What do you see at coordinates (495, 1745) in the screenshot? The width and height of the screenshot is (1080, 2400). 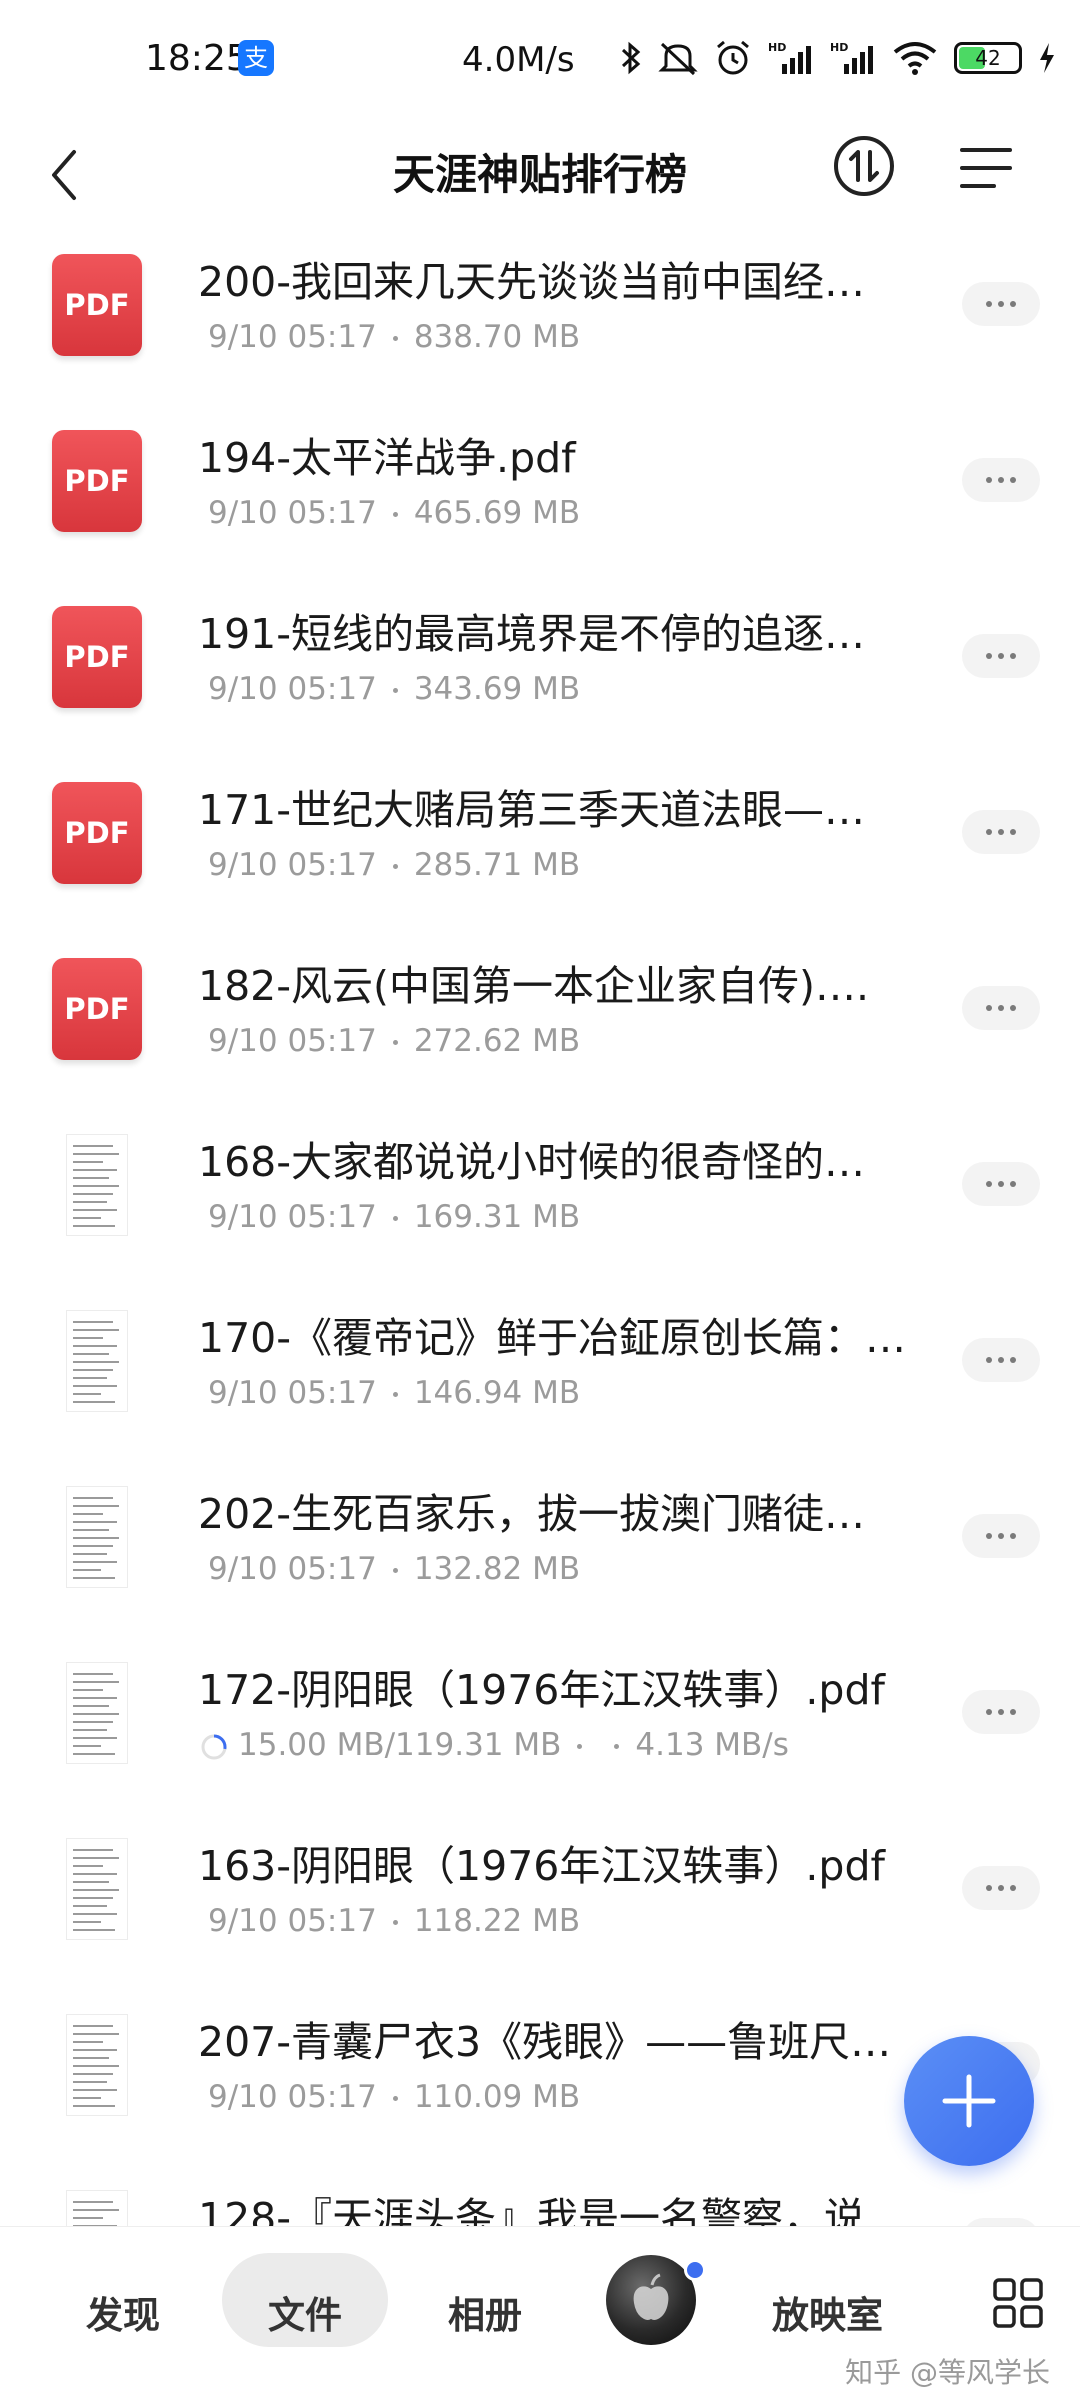 I see `file-meta: 15.00 MB/119.31 MB 4.13 MB/s` at bounding box center [495, 1745].